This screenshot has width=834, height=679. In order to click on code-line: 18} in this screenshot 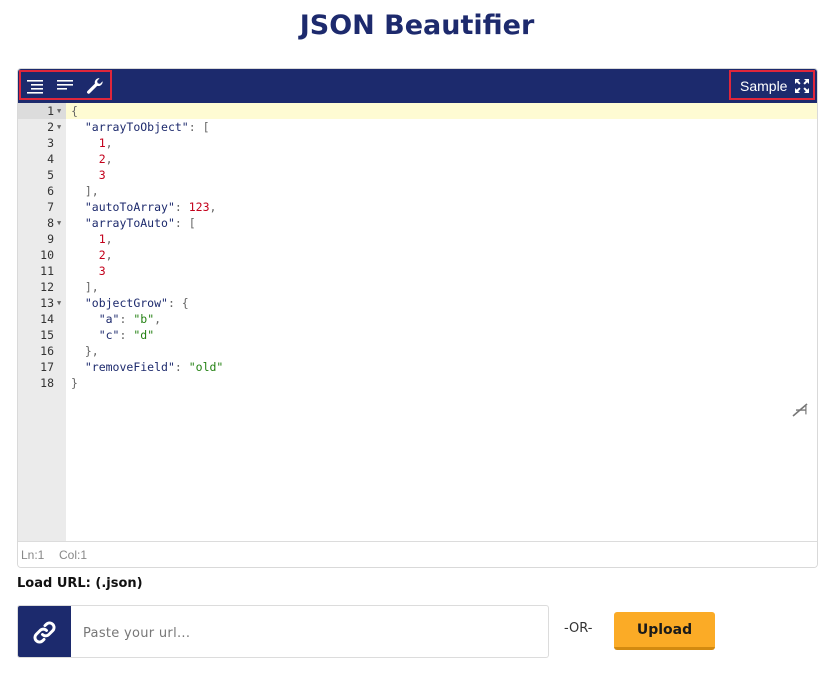, I will do `click(417, 383)`.